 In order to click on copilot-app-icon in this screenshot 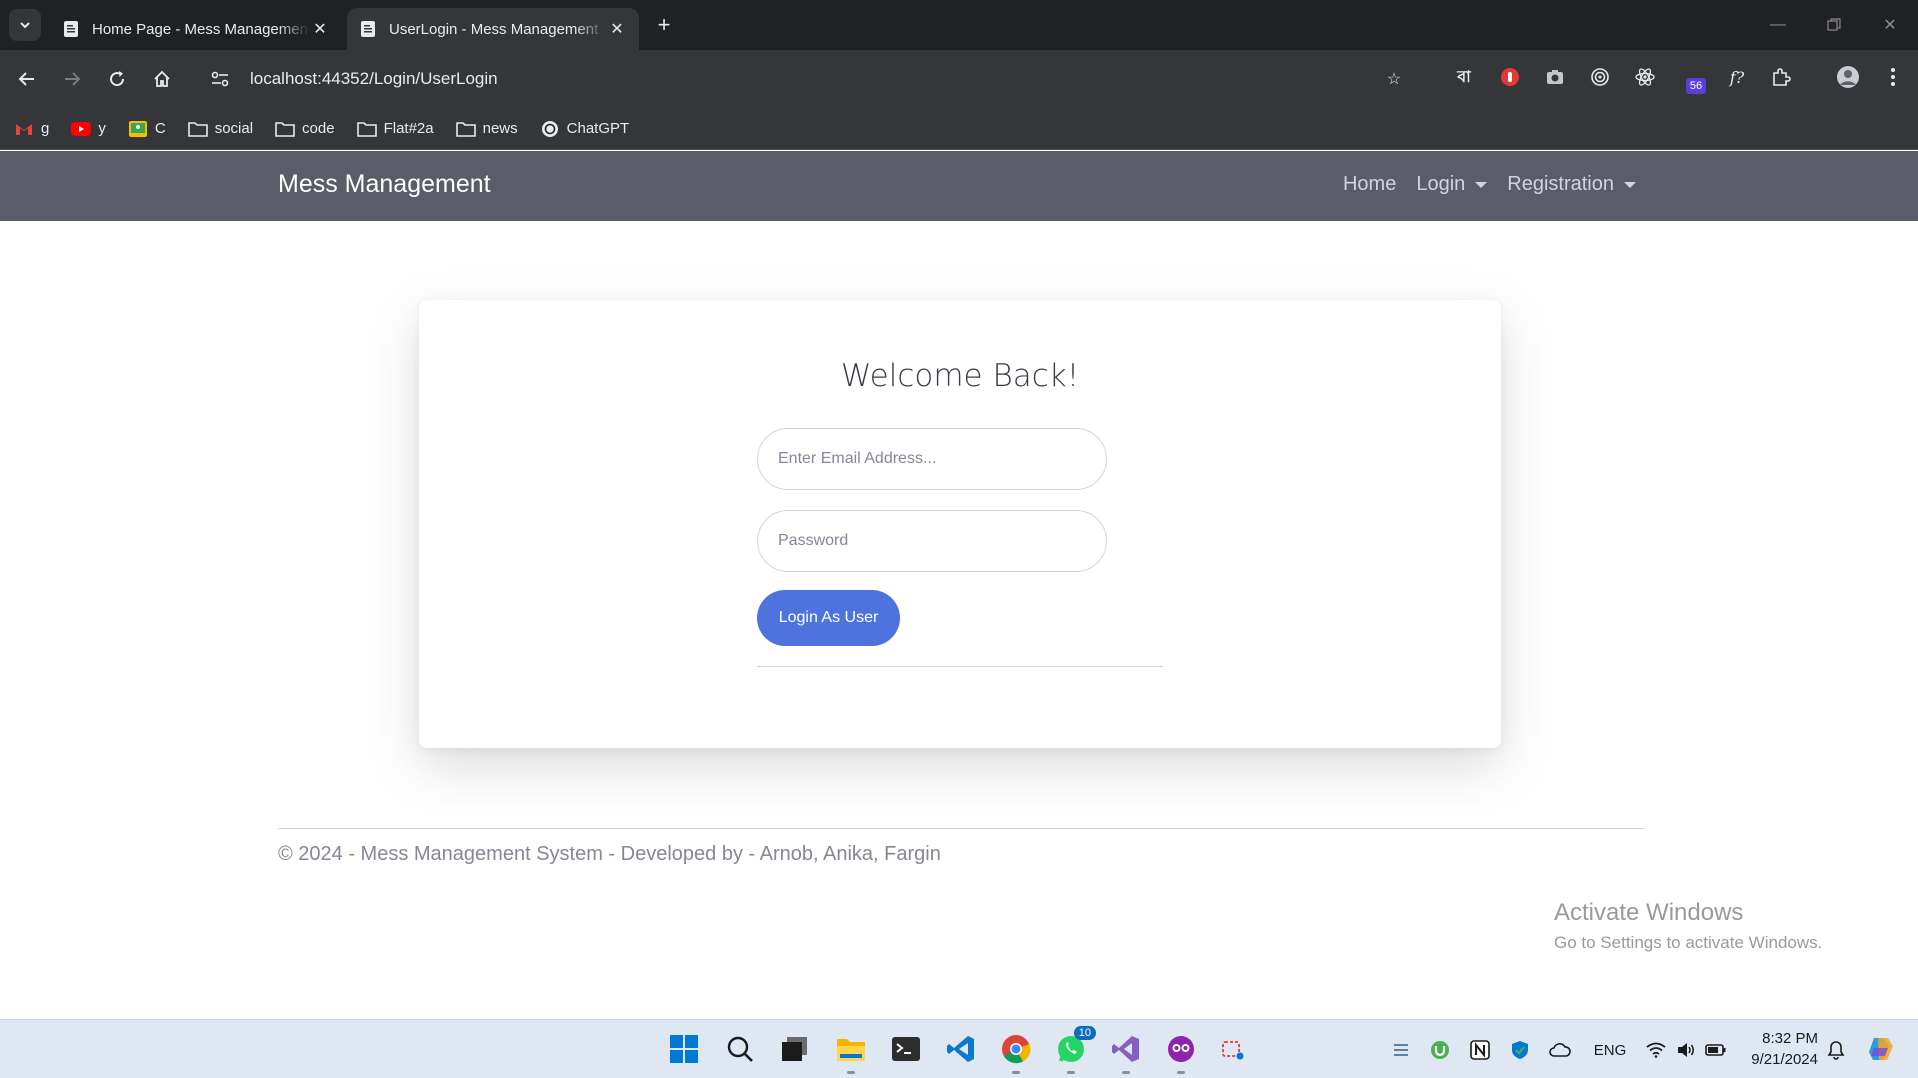, I will do `click(1181, 1052)`.